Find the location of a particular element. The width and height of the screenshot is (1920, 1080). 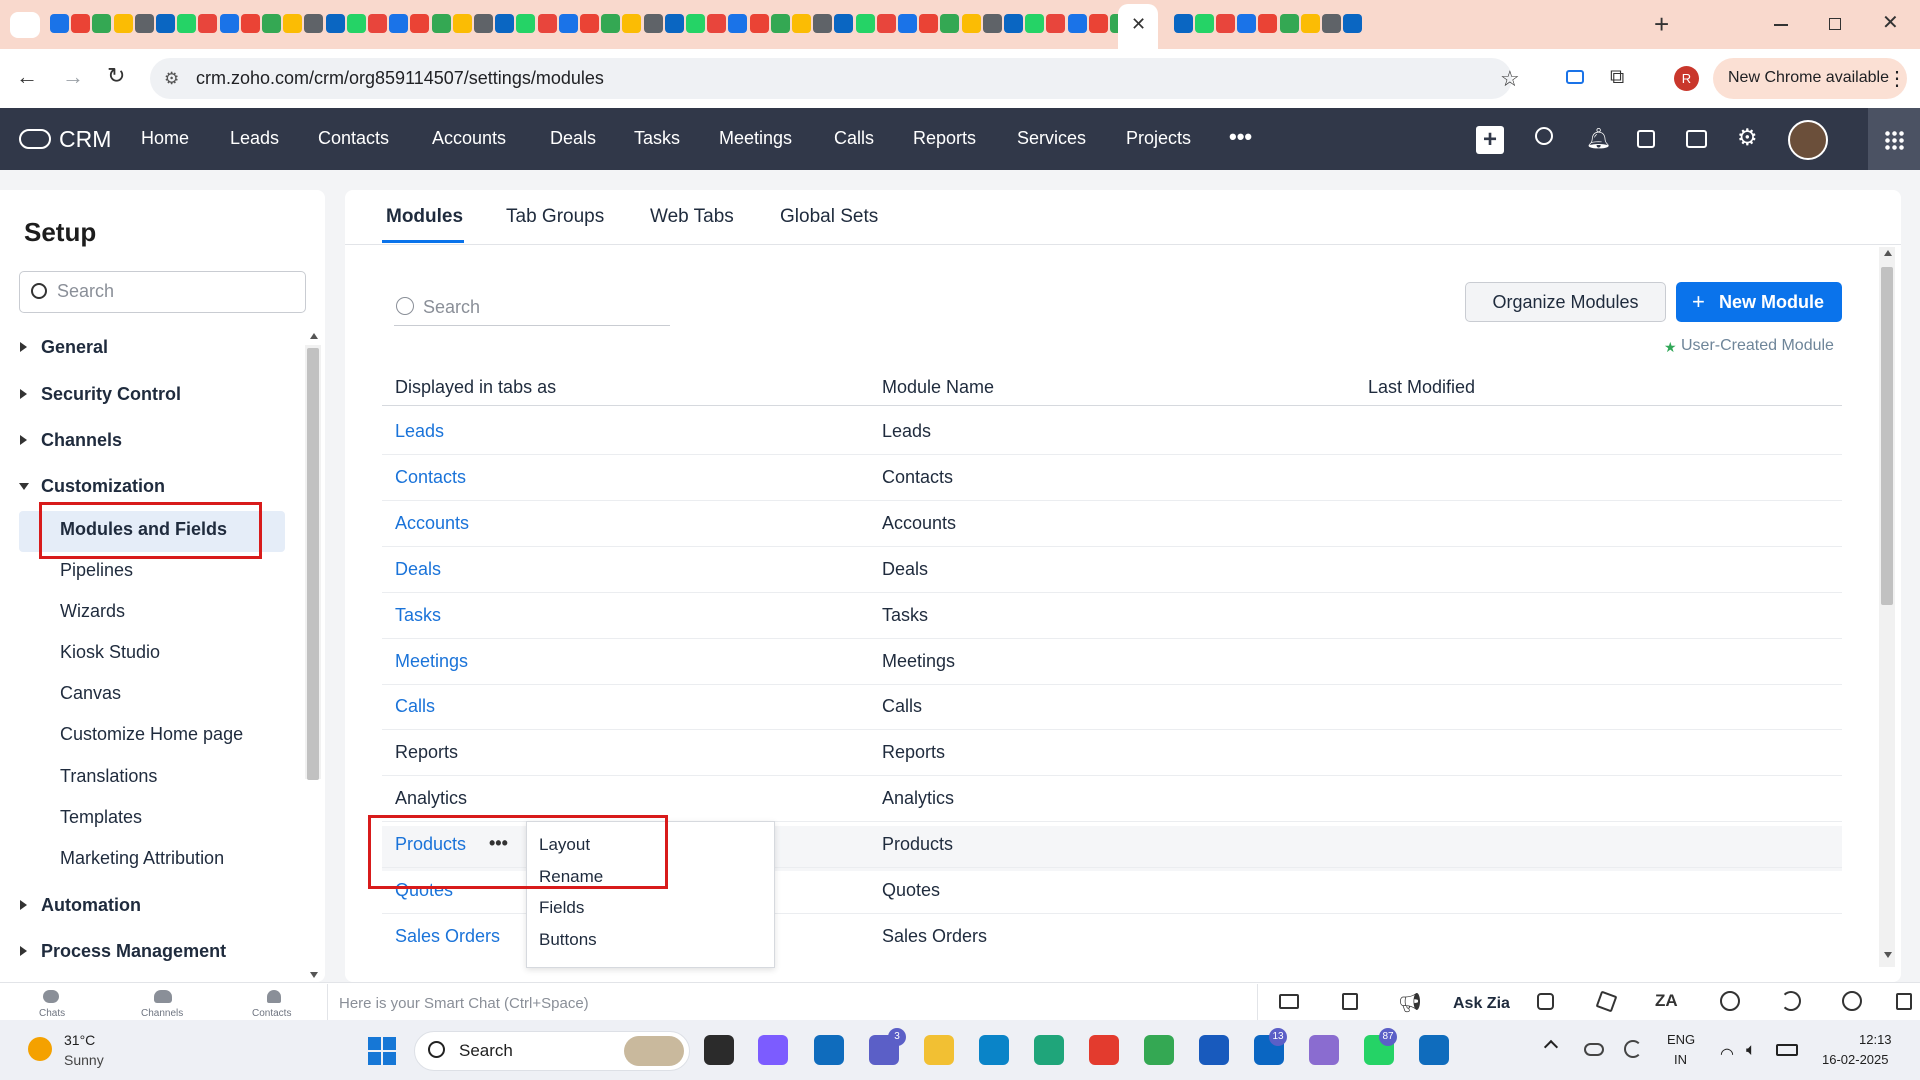

sidebar-section-automation: Automation is located at coordinates (91, 905).